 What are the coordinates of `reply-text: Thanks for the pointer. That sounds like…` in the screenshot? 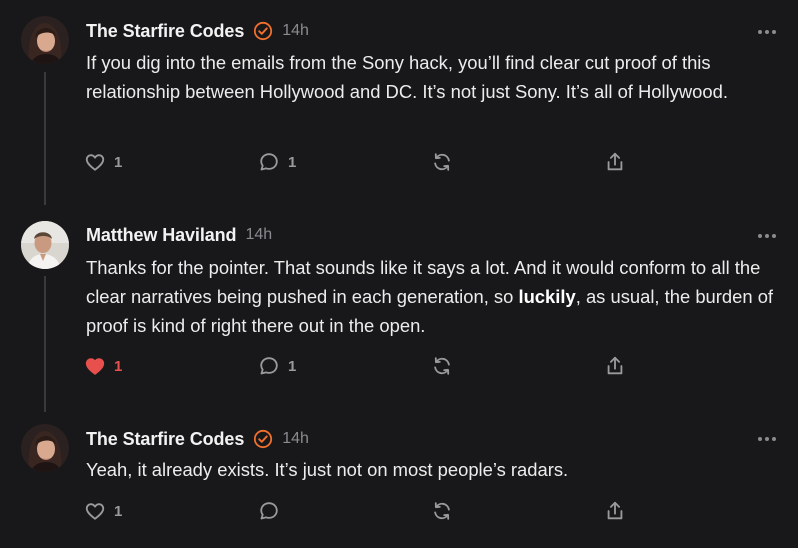 It's located at (431, 296).